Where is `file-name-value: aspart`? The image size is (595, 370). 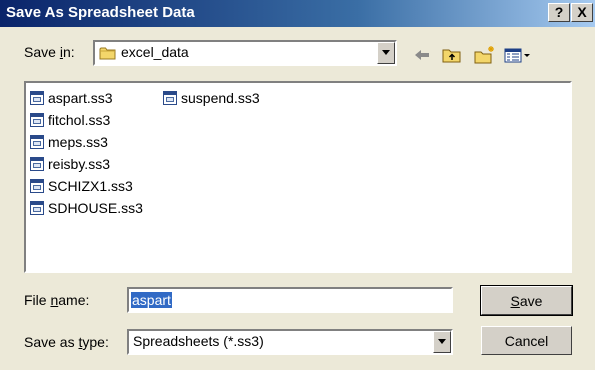 file-name-value: aspart is located at coordinates (151, 300).